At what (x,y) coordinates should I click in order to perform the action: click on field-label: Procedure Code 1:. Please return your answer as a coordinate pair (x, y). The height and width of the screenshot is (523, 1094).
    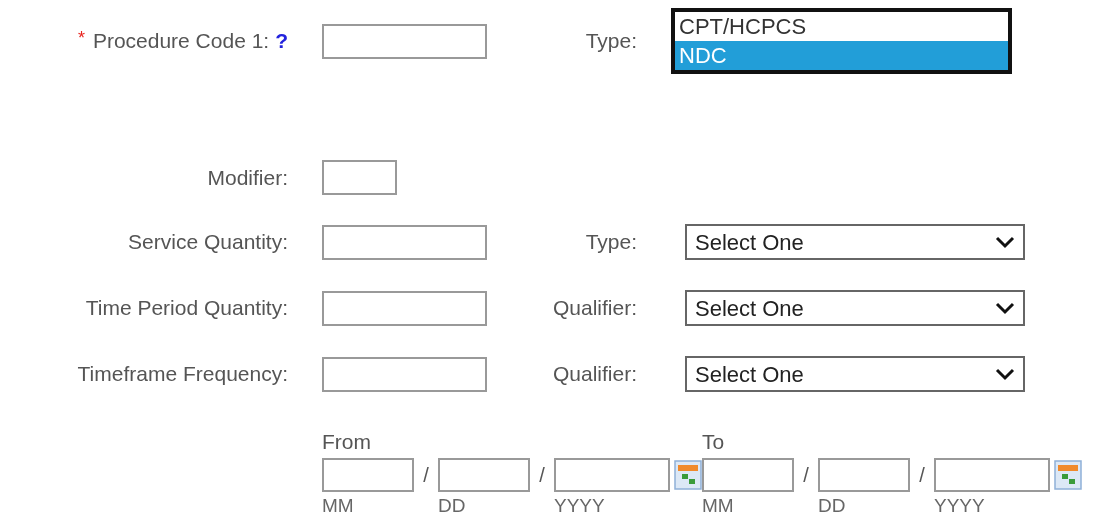
    Looking at the image, I should click on (181, 41).